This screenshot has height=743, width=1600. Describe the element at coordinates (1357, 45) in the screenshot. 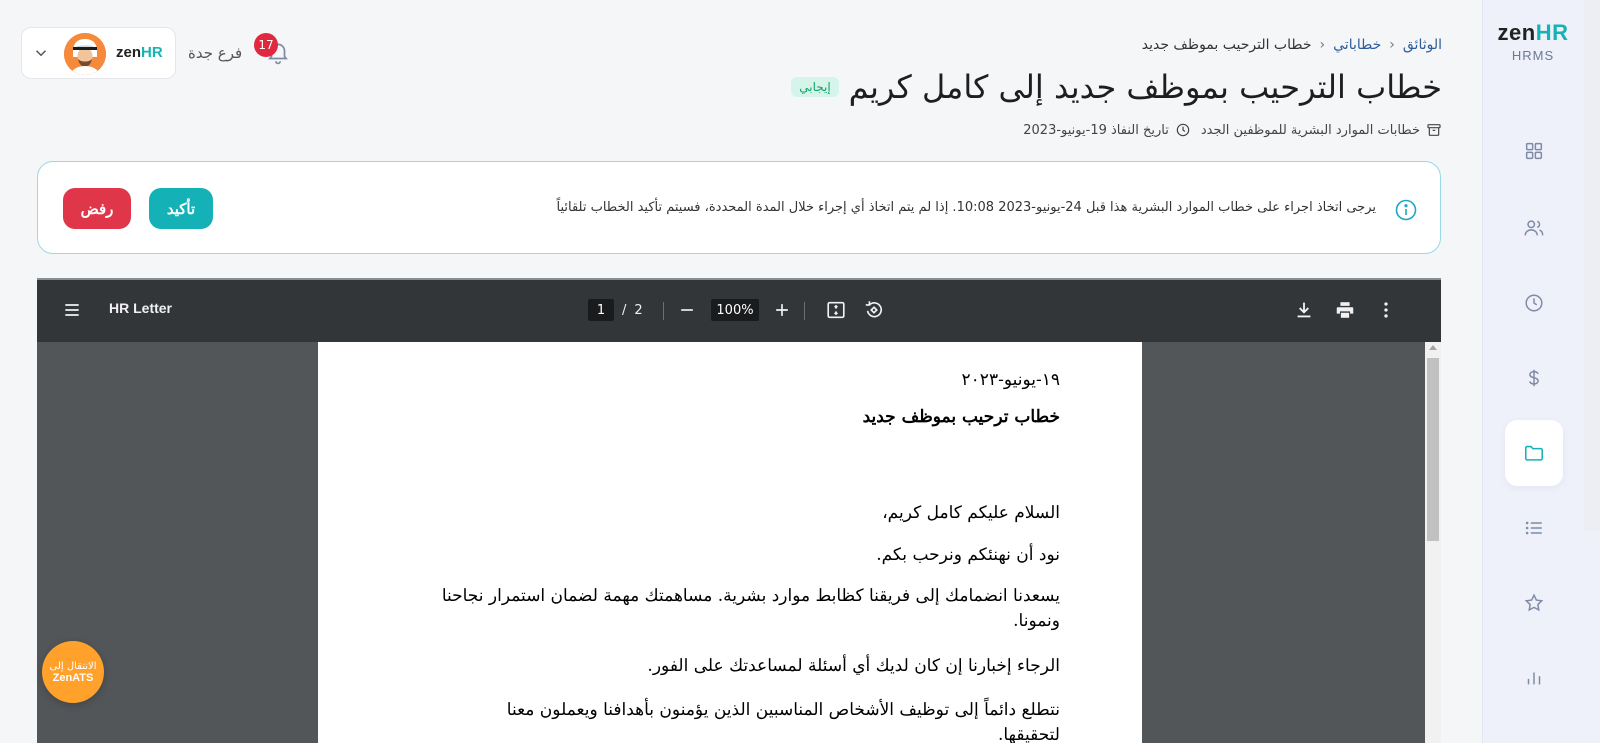

I see `breadcrumb-my-letters: خطاباتي` at that location.